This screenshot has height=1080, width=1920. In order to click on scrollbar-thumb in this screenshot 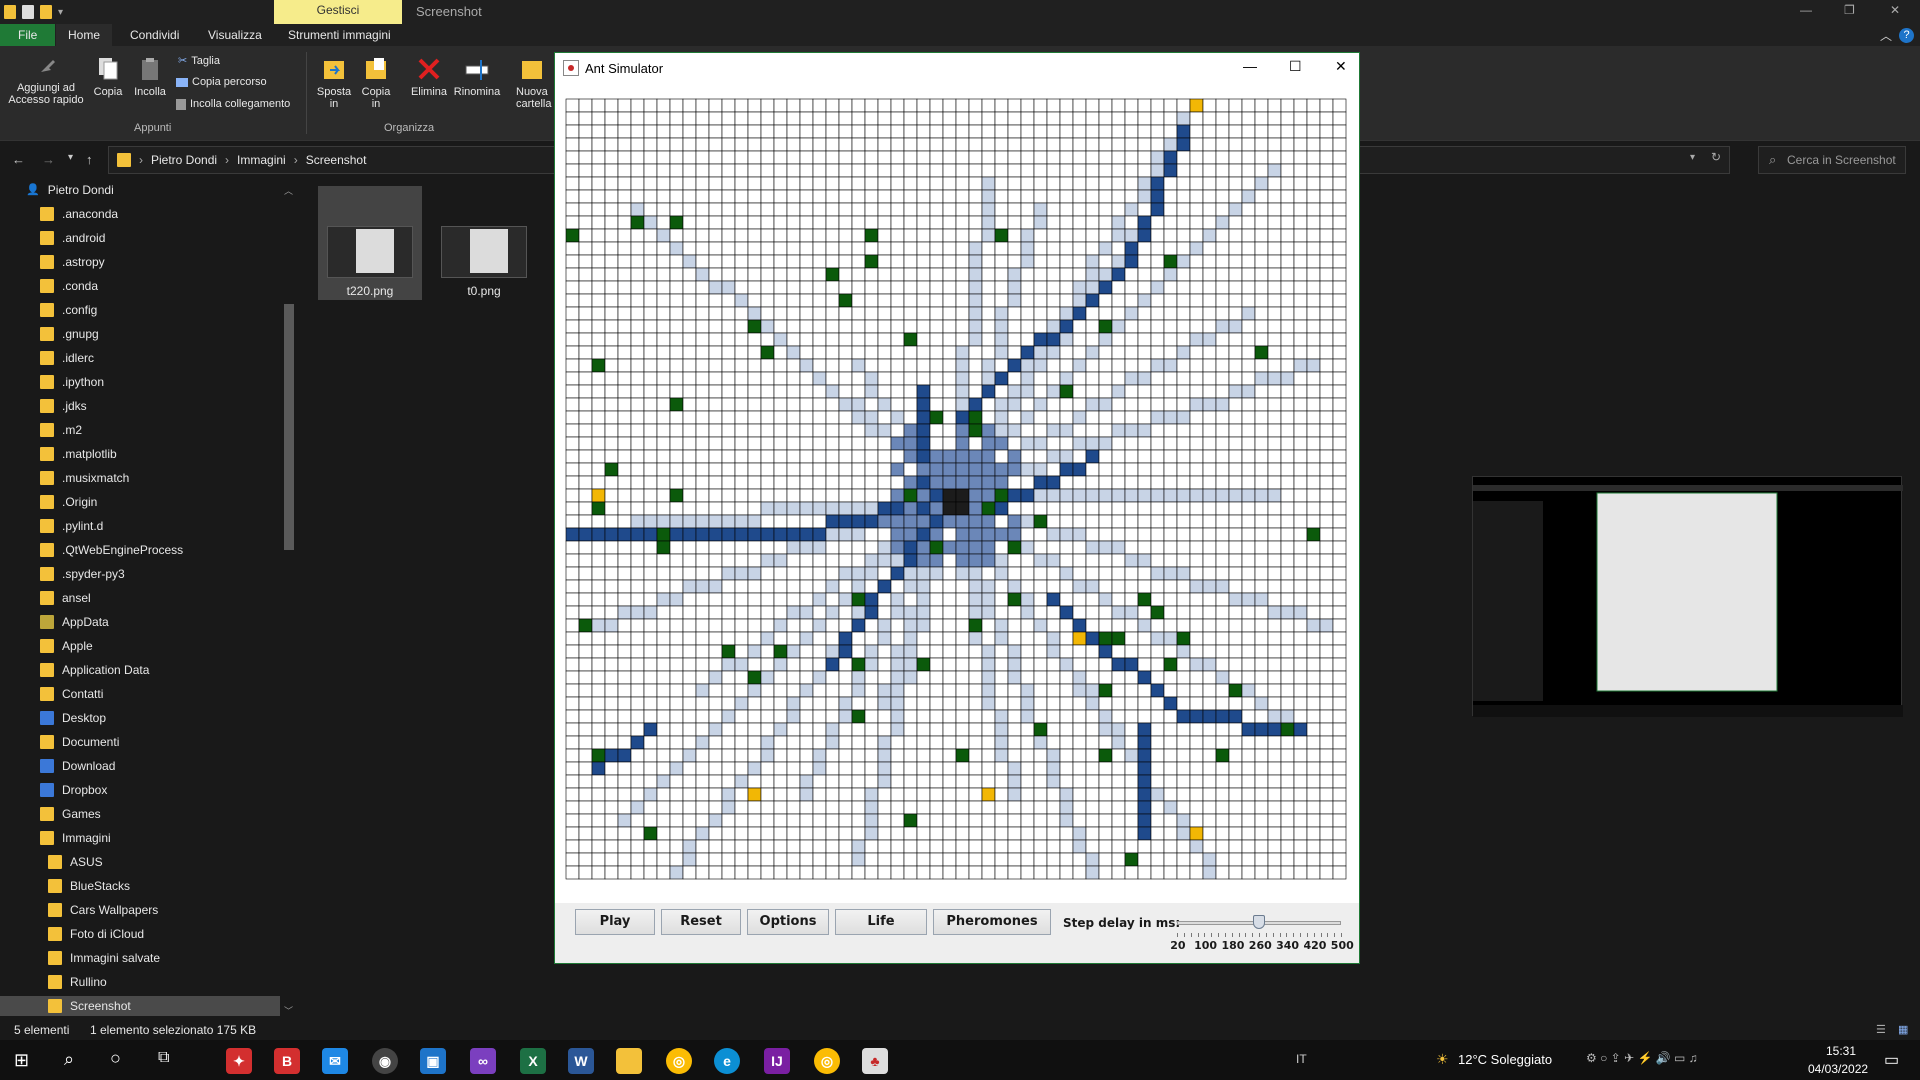, I will do `click(289, 427)`.